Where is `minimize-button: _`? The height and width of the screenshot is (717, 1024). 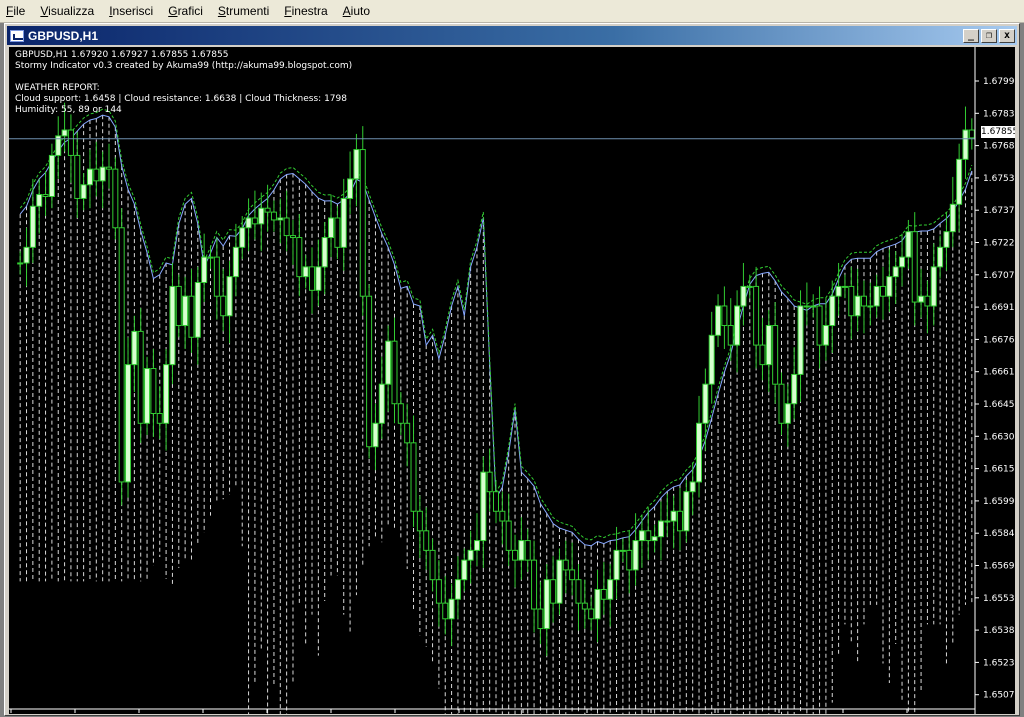
minimize-button: _ is located at coordinates (971, 35).